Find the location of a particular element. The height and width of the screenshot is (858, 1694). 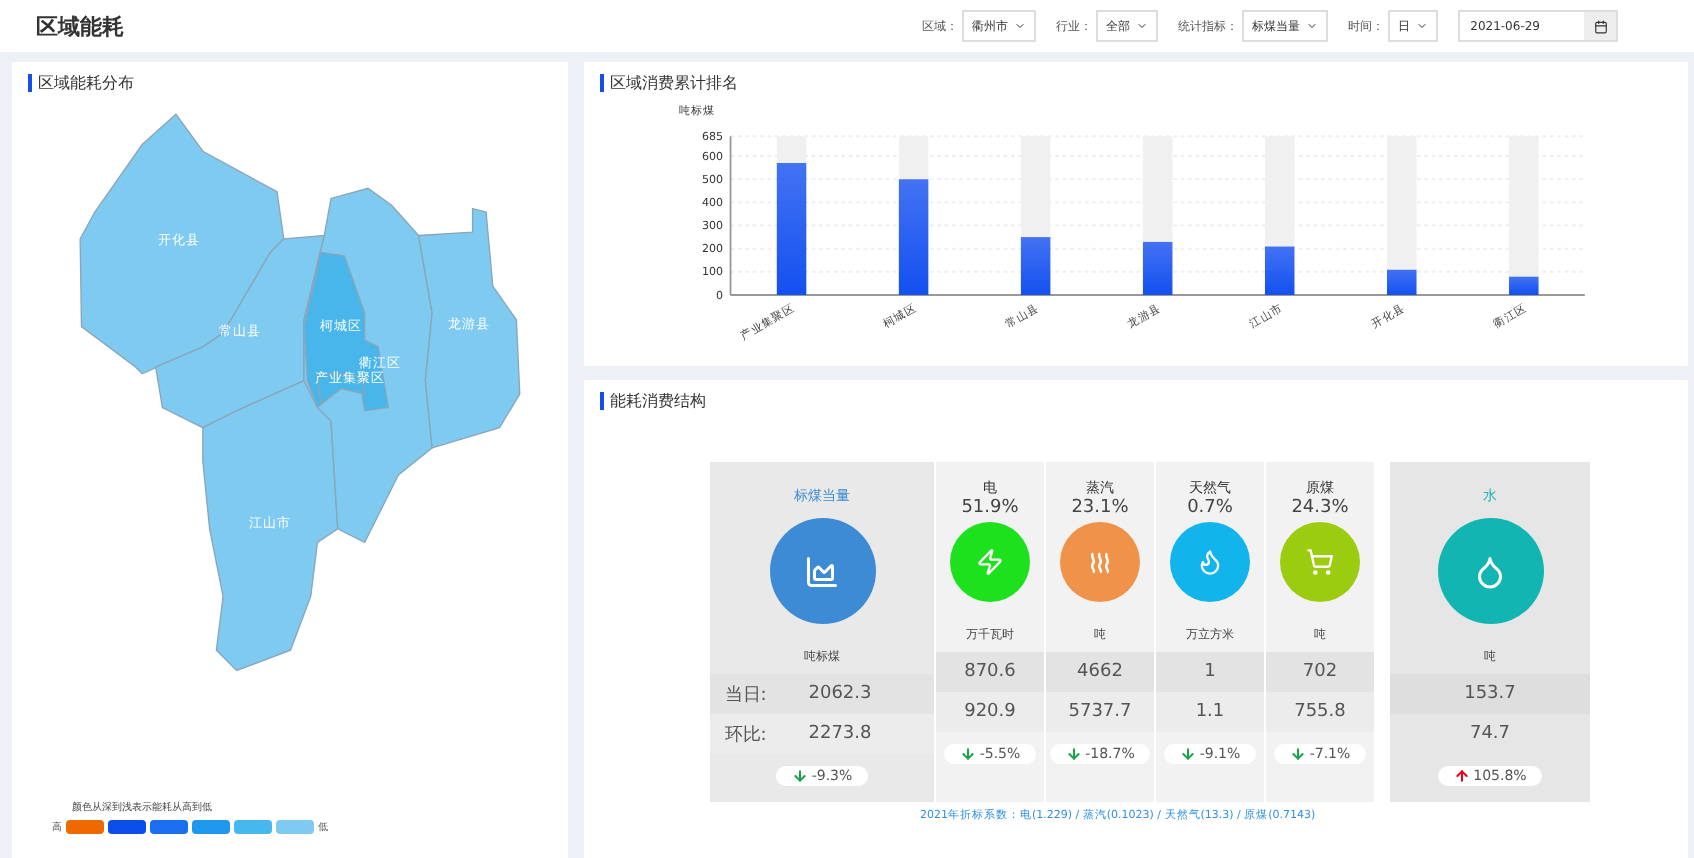

today-value: 870.6 is located at coordinates (990, 672).